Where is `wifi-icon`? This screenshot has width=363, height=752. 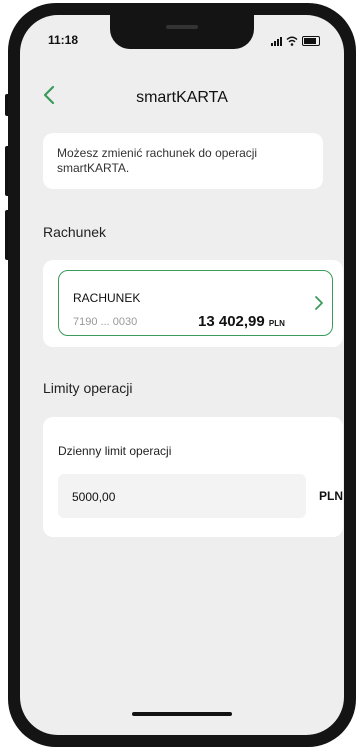
wifi-icon is located at coordinates (292, 41).